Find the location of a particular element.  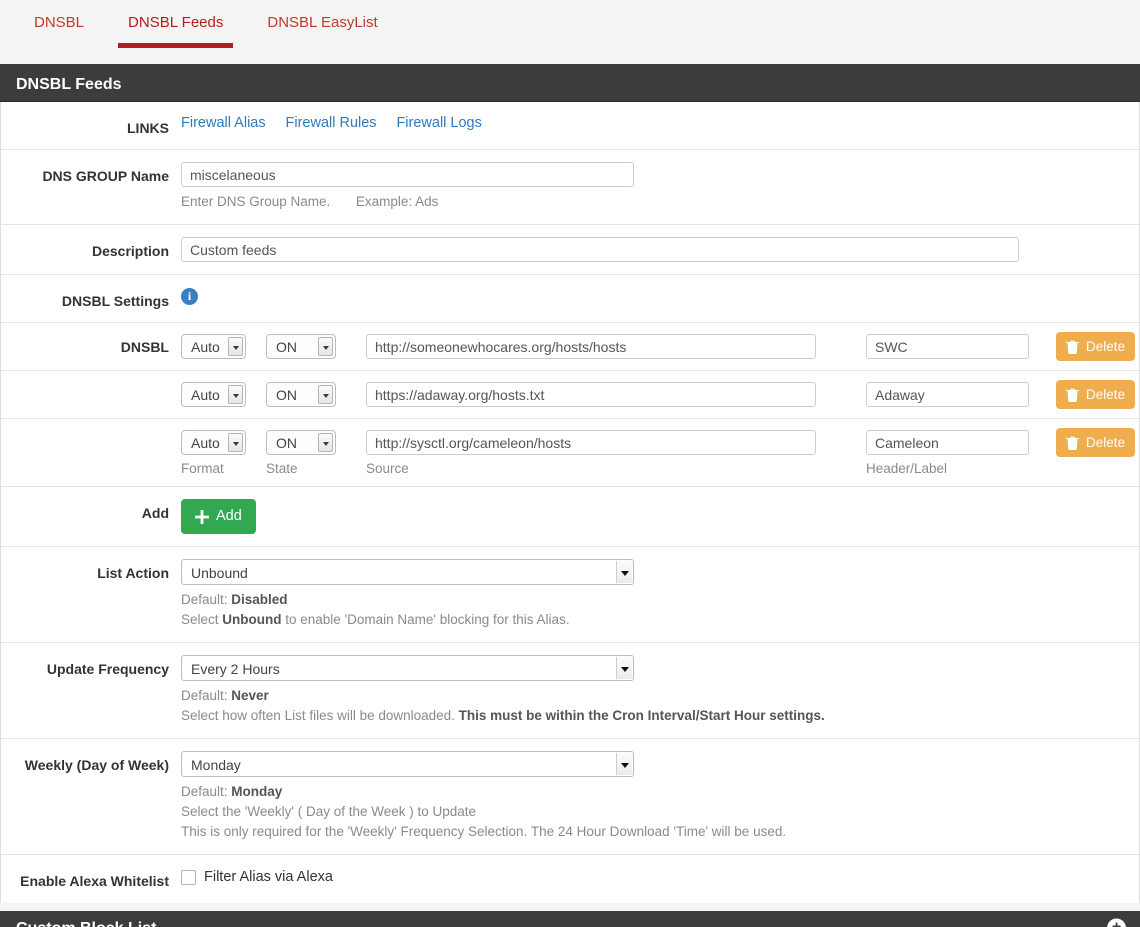

tab-dnsbl-easylist-label: DNSBL EasyList is located at coordinates (322, 22).